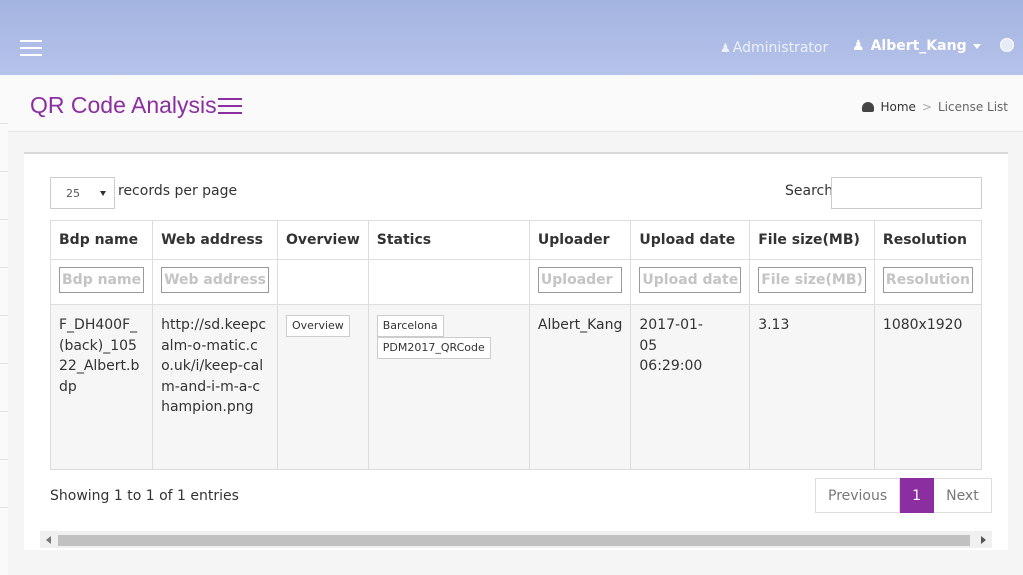 Image resolution: width=1023 pixels, height=575 pixels. I want to click on user-icon: ♟, so click(858, 46).